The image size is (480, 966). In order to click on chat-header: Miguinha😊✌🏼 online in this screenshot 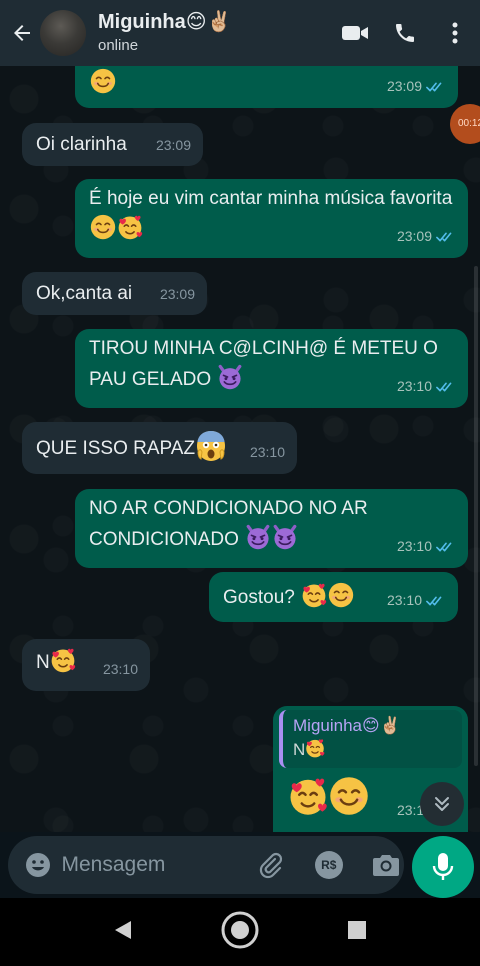, I will do `click(240, 33)`.